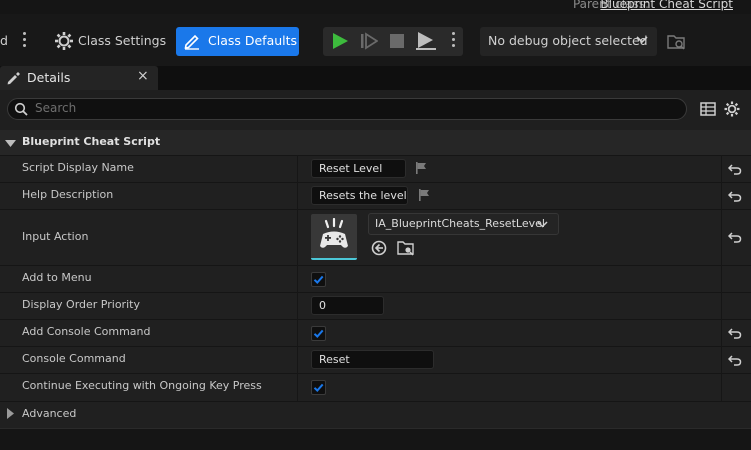  I want to click on browse-asset-icon, so click(405, 248).